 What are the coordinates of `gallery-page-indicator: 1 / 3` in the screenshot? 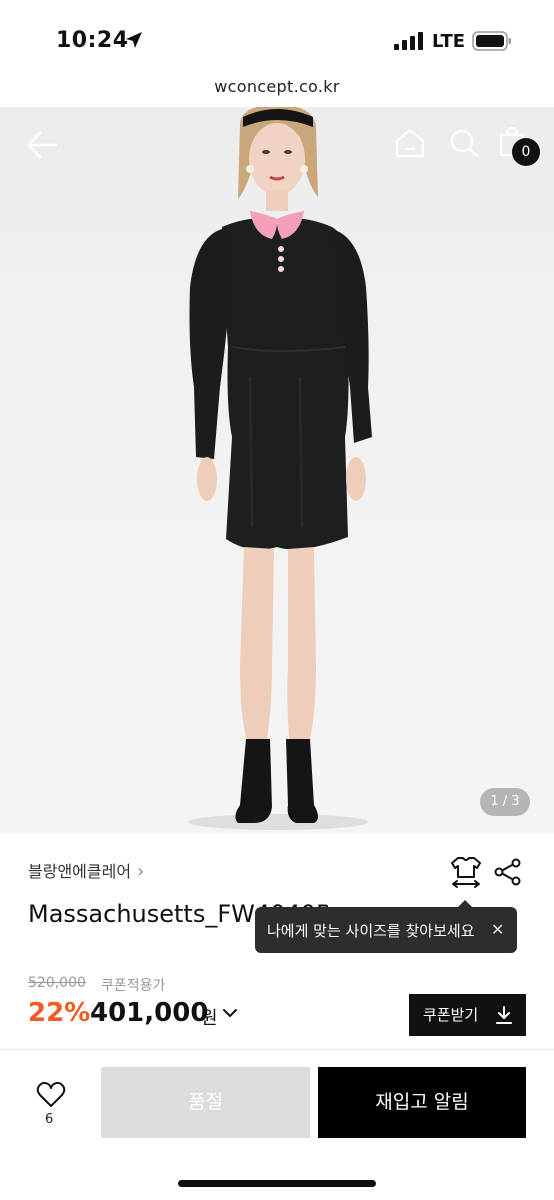 It's located at (505, 802).